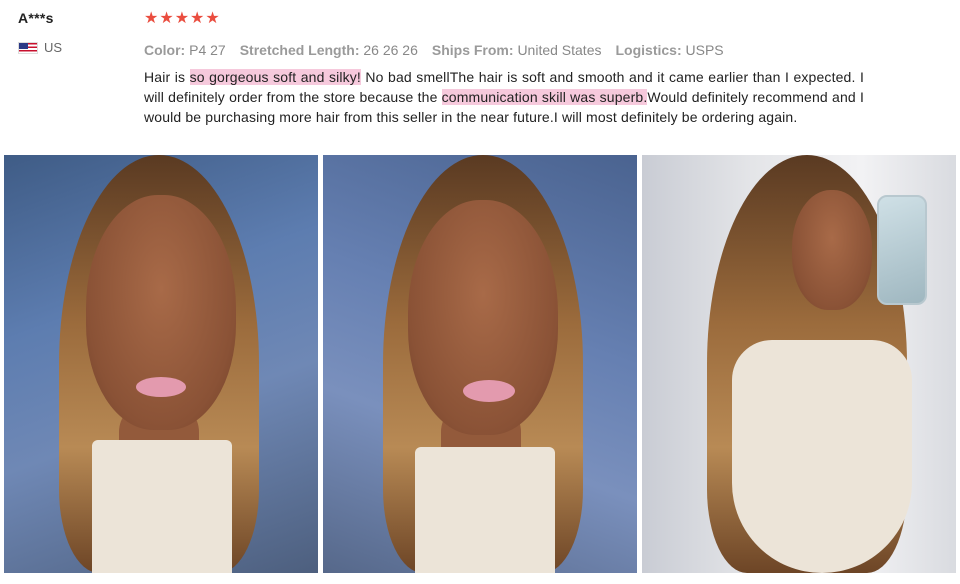 Image resolution: width=960 pixels, height=584 pixels. What do you see at coordinates (504, 19) in the screenshot?
I see `star-rating: ★ ★ ★ ★ ★` at bounding box center [504, 19].